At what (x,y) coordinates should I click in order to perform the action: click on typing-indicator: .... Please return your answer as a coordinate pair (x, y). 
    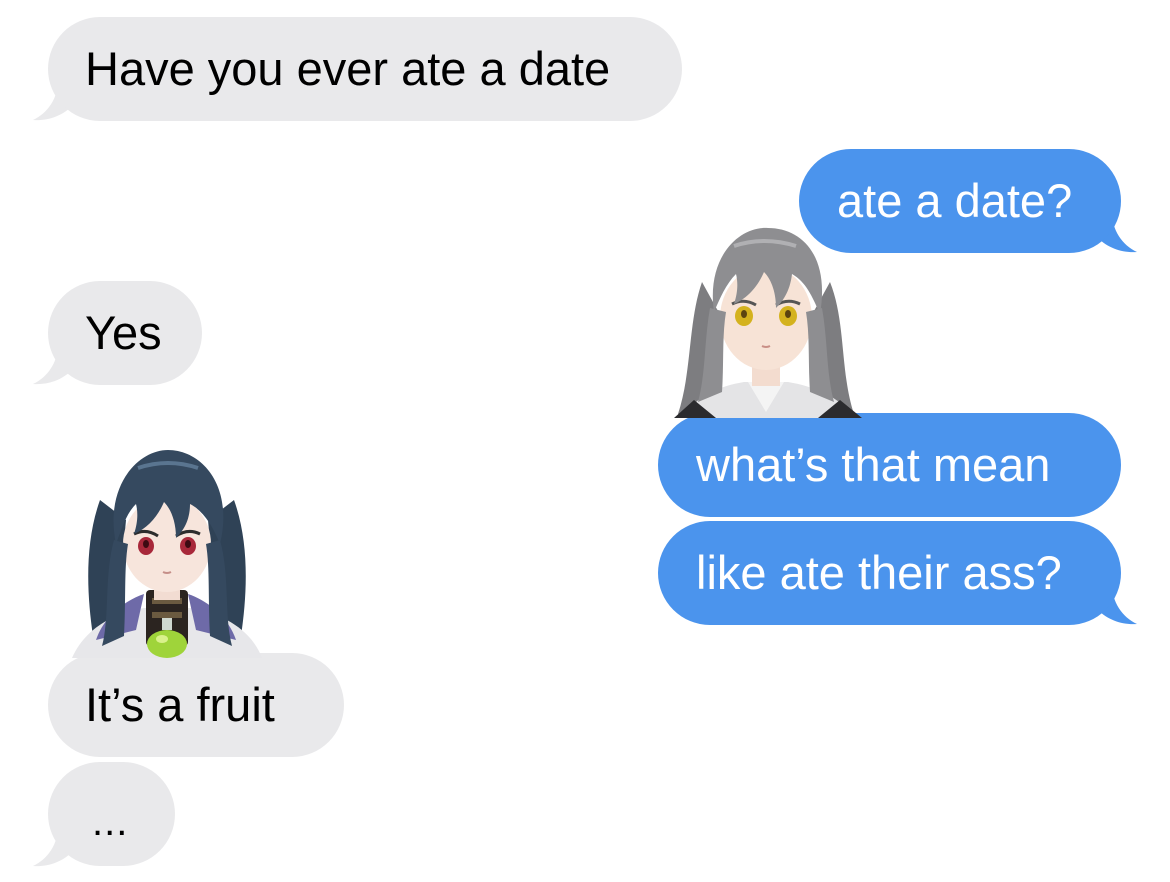
    Looking at the image, I should click on (110, 822).